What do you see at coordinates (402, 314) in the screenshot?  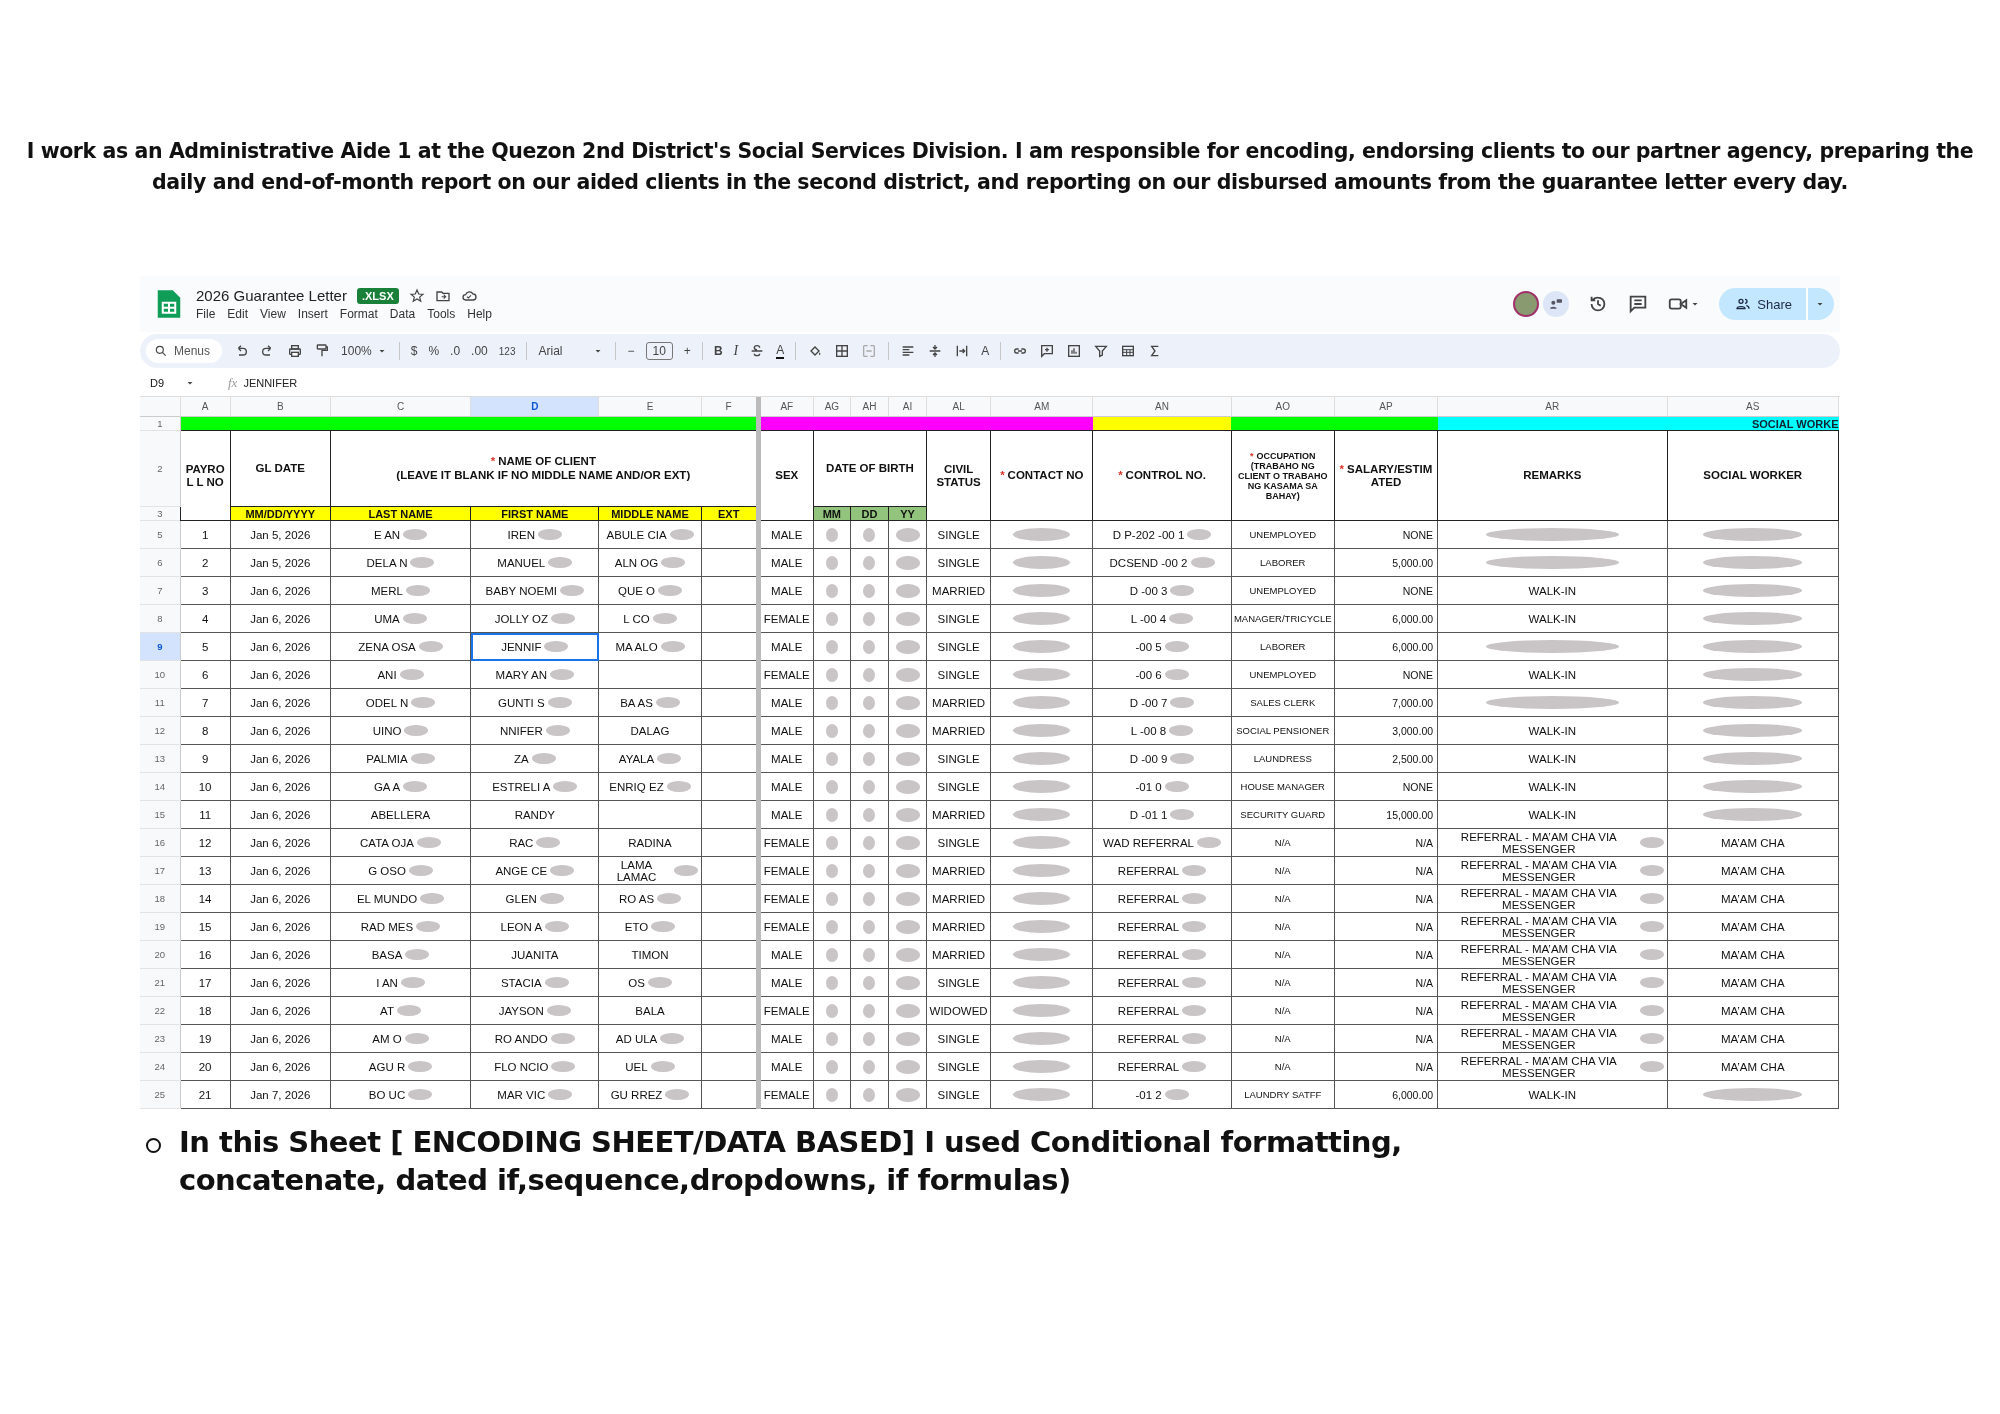 I see `menu-item: Data` at bounding box center [402, 314].